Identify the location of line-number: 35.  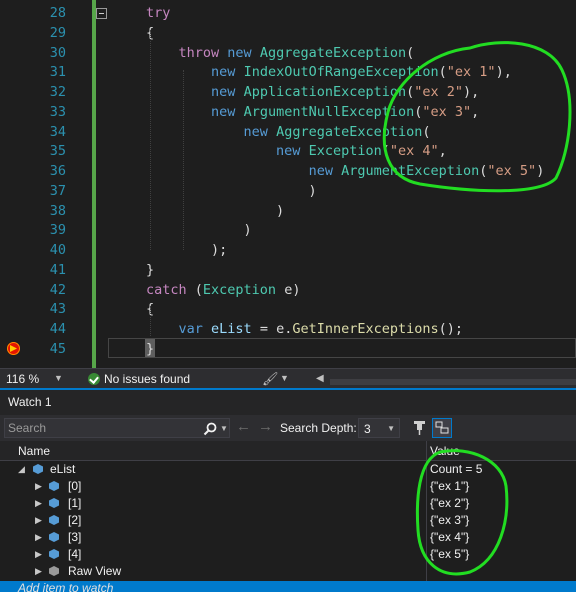
(57, 151).